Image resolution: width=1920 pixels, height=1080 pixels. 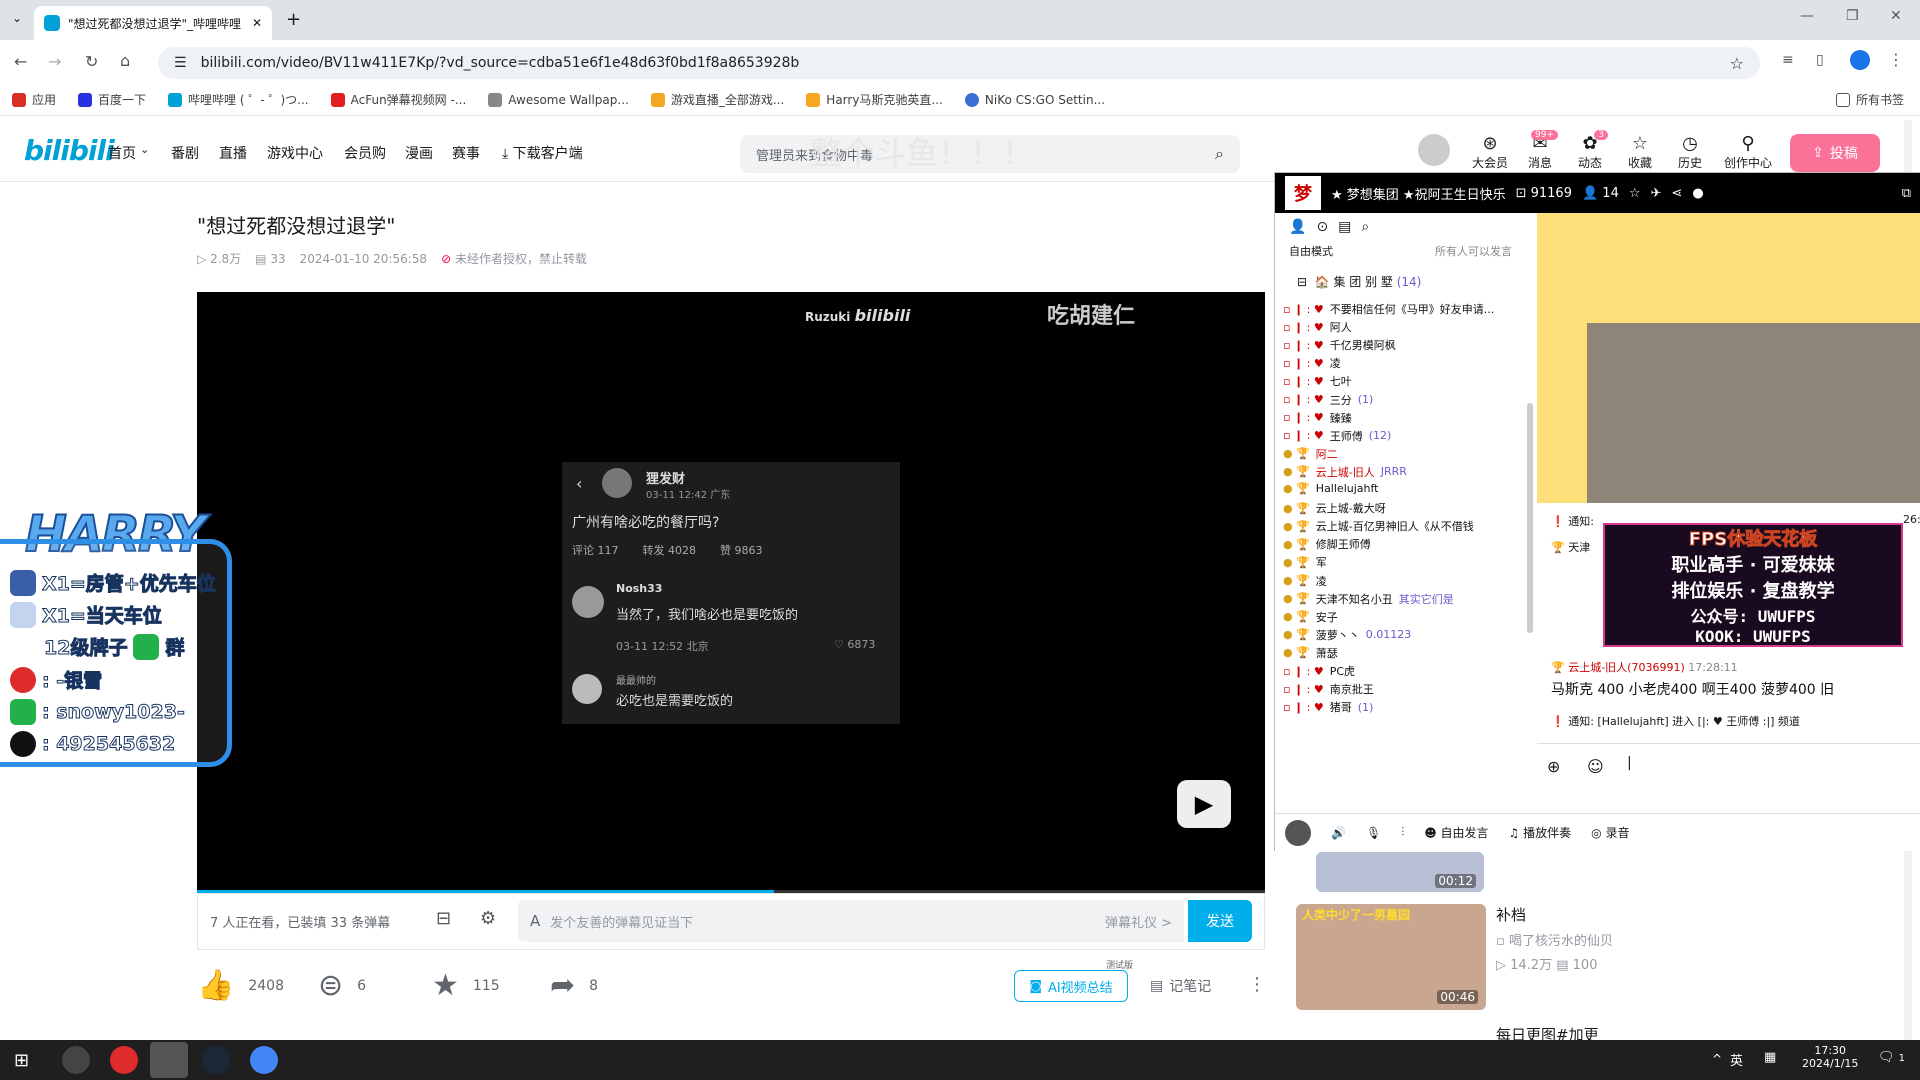 What do you see at coordinates (1328, 400) in the screenshot?
I see `tree-item: ▫ ❙ : ♥ 三分 (1)` at bounding box center [1328, 400].